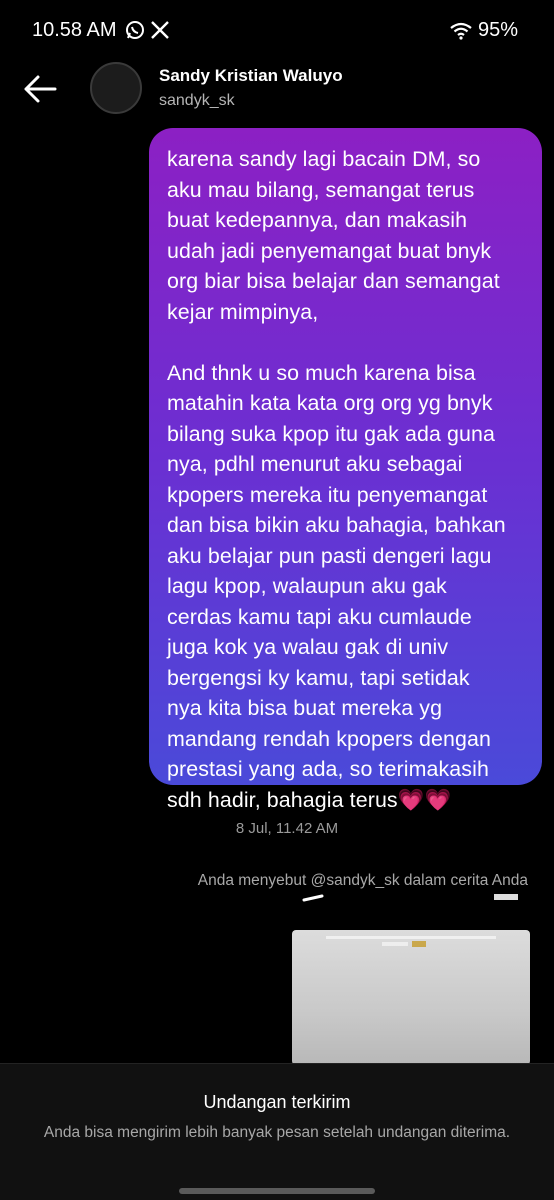  What do you see at coordinates (411, 941) in the screenshot?
I see `story-caption-blur` at bounding box center [411, 941].